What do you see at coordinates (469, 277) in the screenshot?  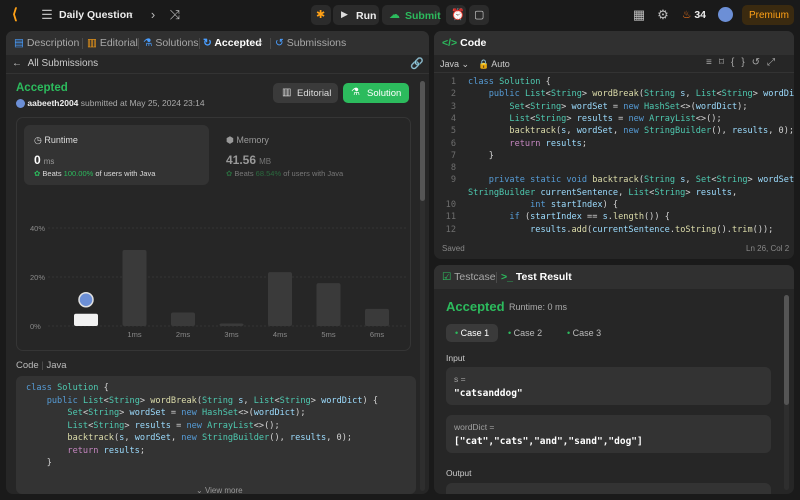 I see `tab-testcase: ☑ Testcase` at bounding box center [469, 277].